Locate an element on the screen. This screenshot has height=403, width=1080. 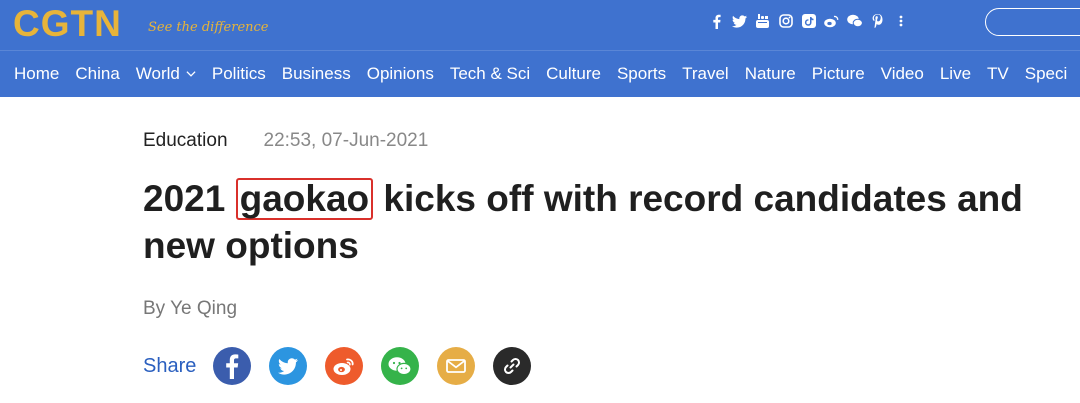
nav-item-tv: TV is located at coordinates (998, 74).